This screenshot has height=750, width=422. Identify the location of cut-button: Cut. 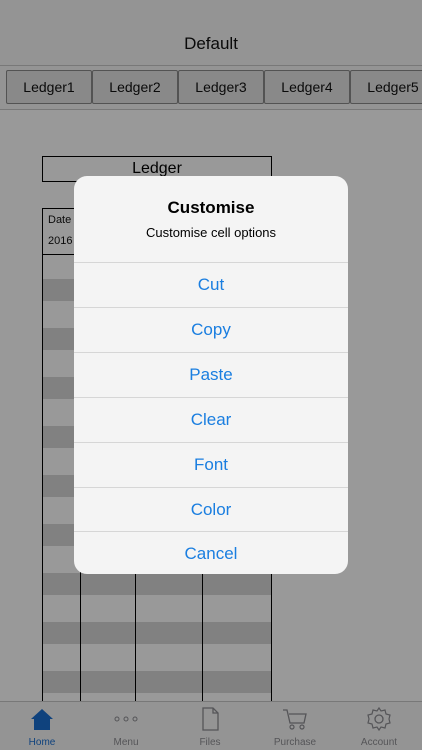
(211, 284).